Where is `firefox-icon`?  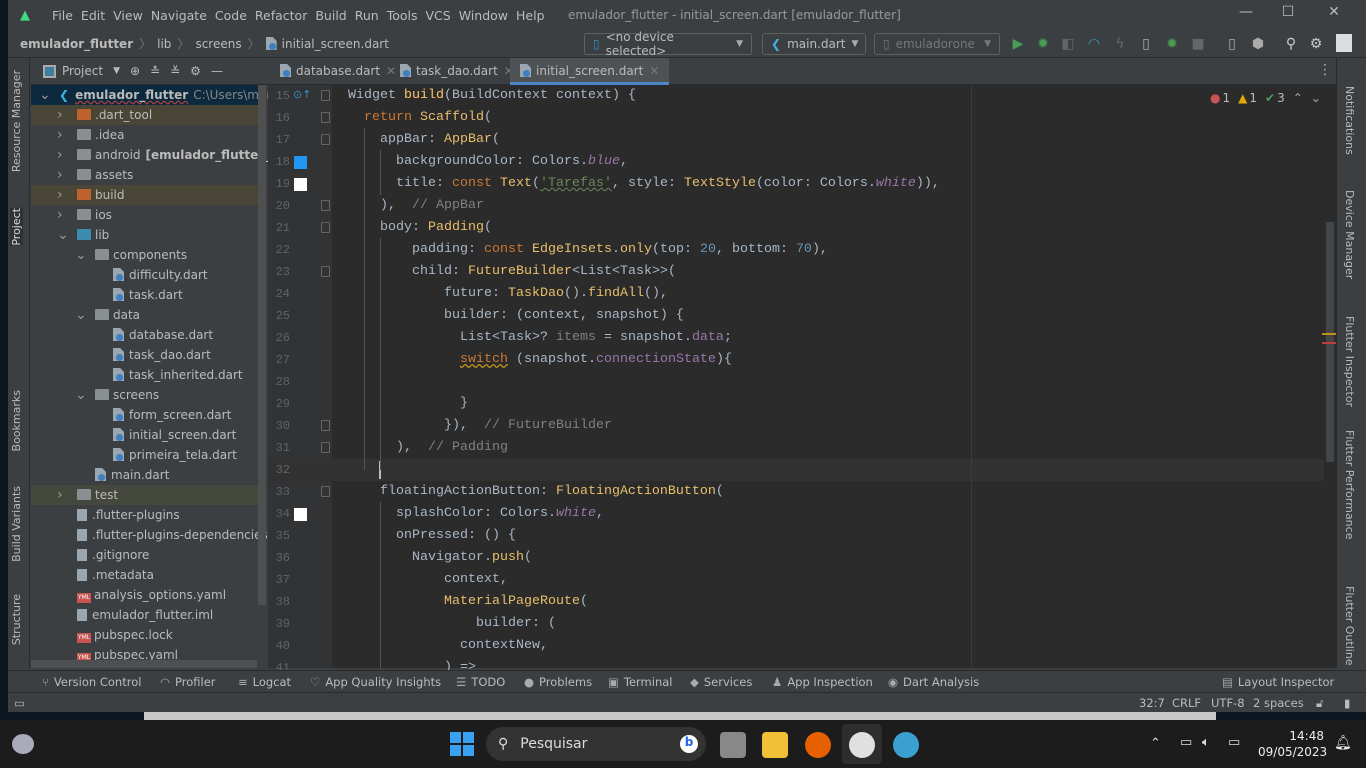 firefox-icon is located at coordinates (818, 745).